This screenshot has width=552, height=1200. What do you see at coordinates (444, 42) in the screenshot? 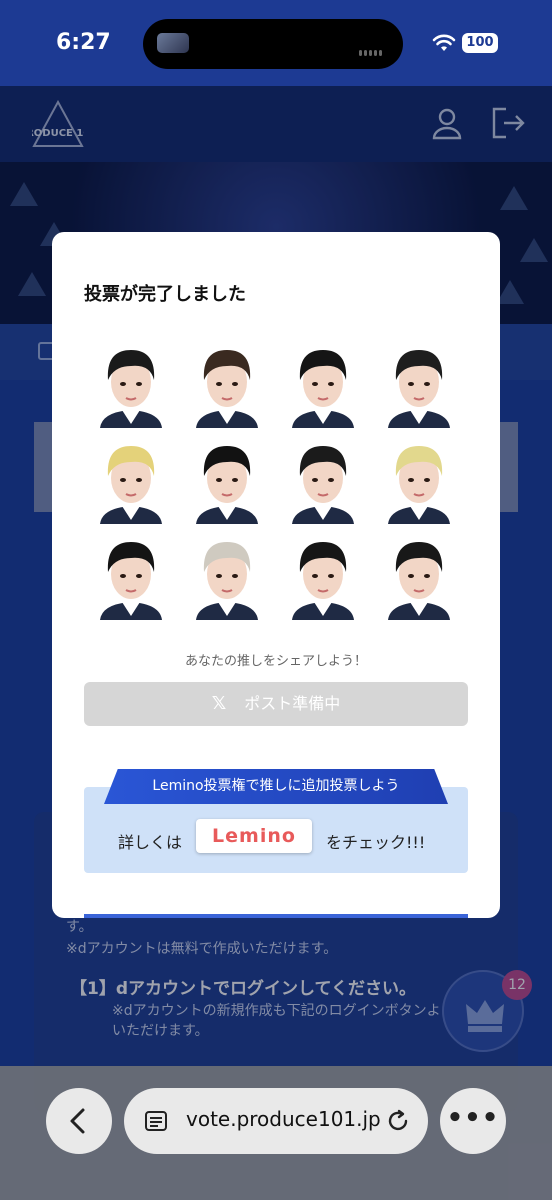
I see `wifi-icon` at bounding box center [444, 42].